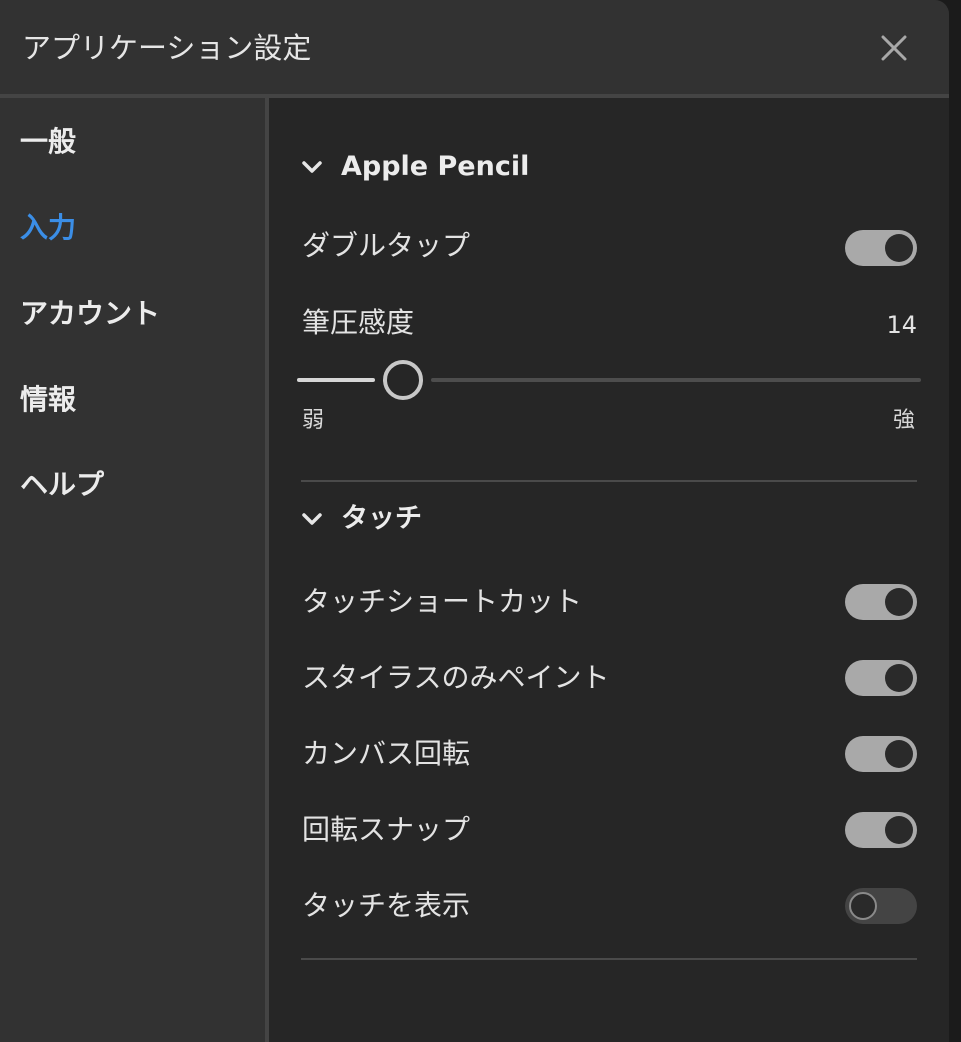  Describe the element at coordinates (386, 905) in the screenshot. I see `show-touch-label: タッチを表示` at that location.